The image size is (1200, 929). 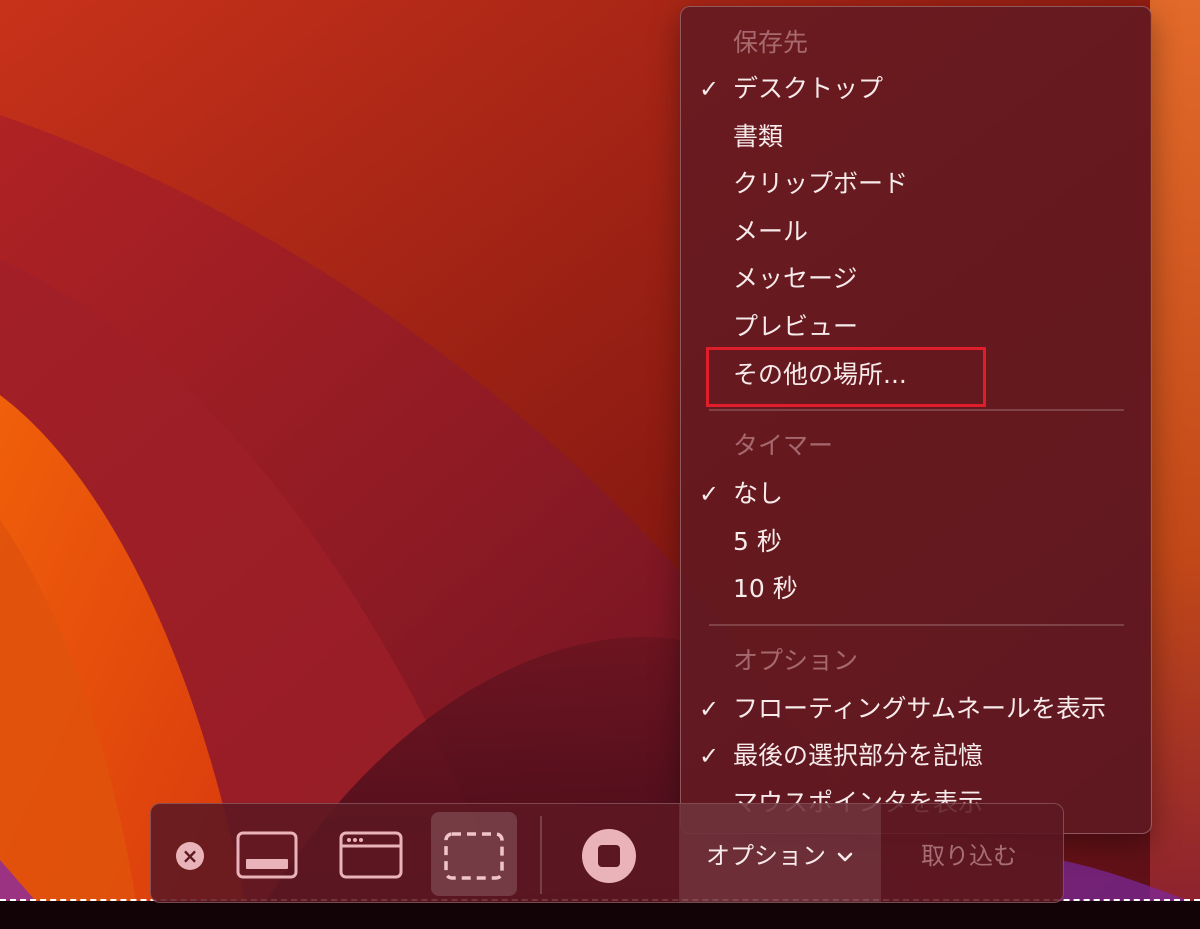 I want to click on record-screen-button, so click(x=609, y=856).